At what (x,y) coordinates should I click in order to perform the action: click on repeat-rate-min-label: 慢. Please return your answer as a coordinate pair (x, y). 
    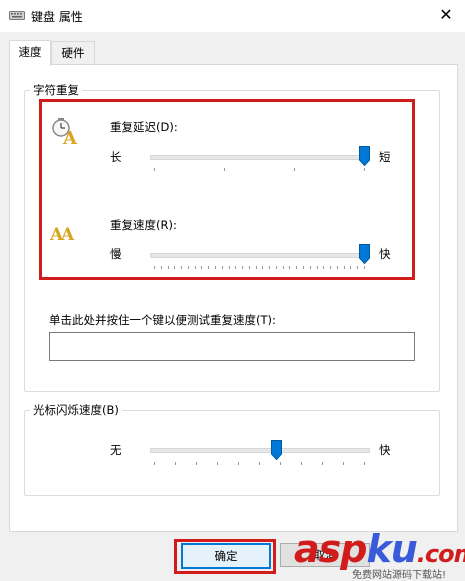
    Looking at the image, I should click on (116, 254).